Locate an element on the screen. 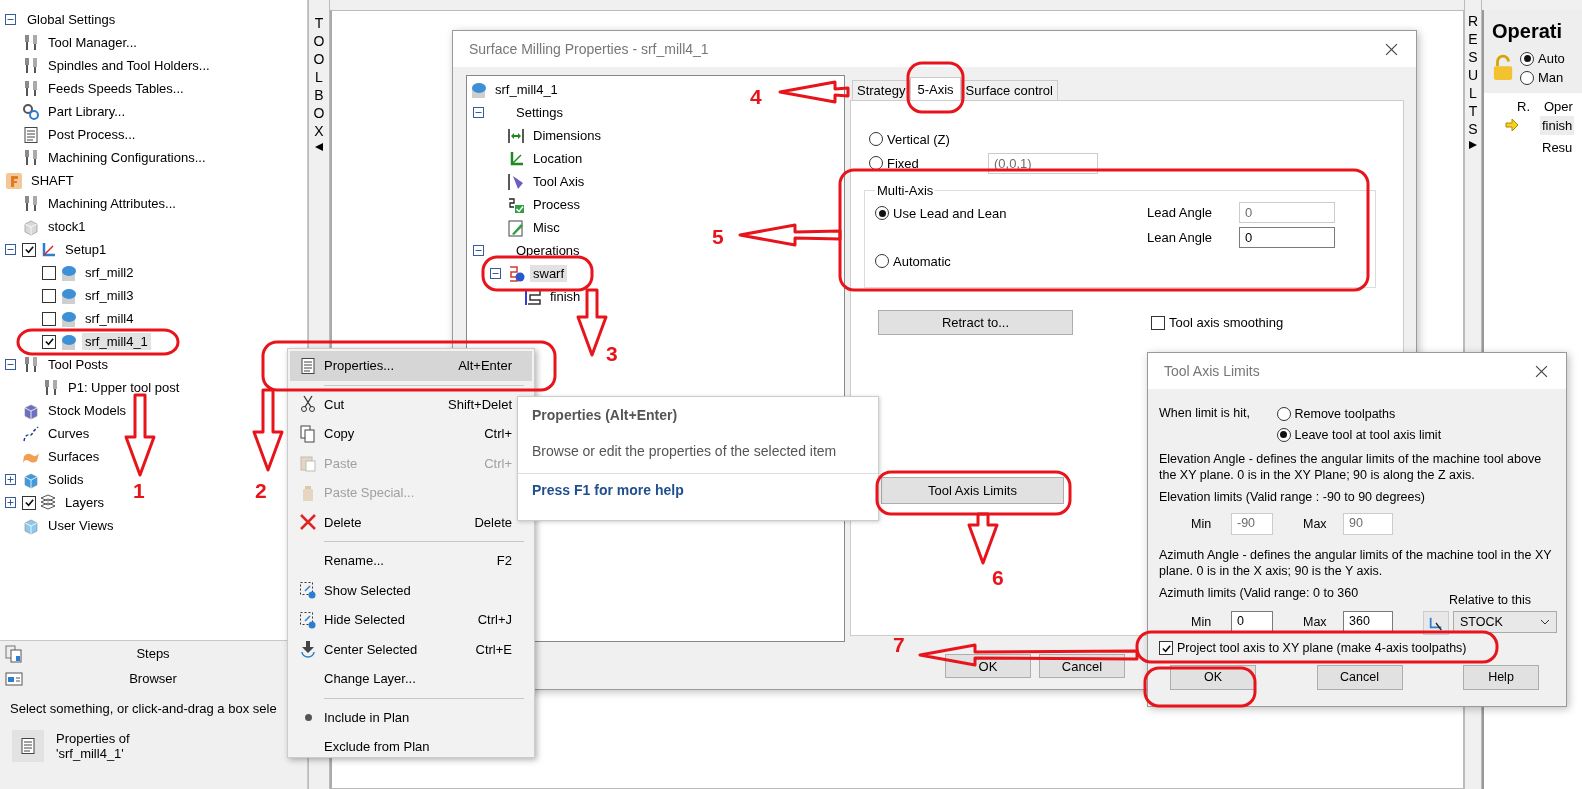  tab: Surface control is located at coordinates (1009, 90).